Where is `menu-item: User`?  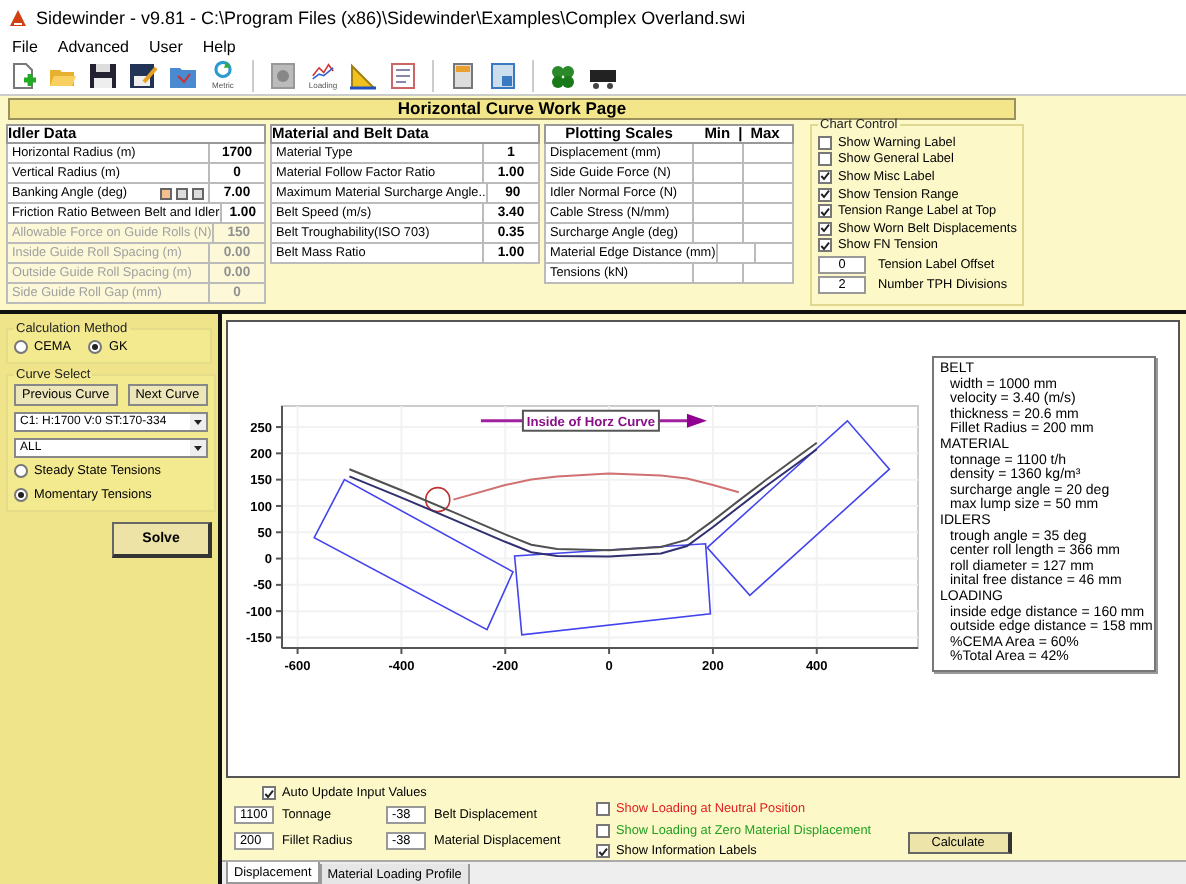 menu-item: User is located at coordinates (165, 46).